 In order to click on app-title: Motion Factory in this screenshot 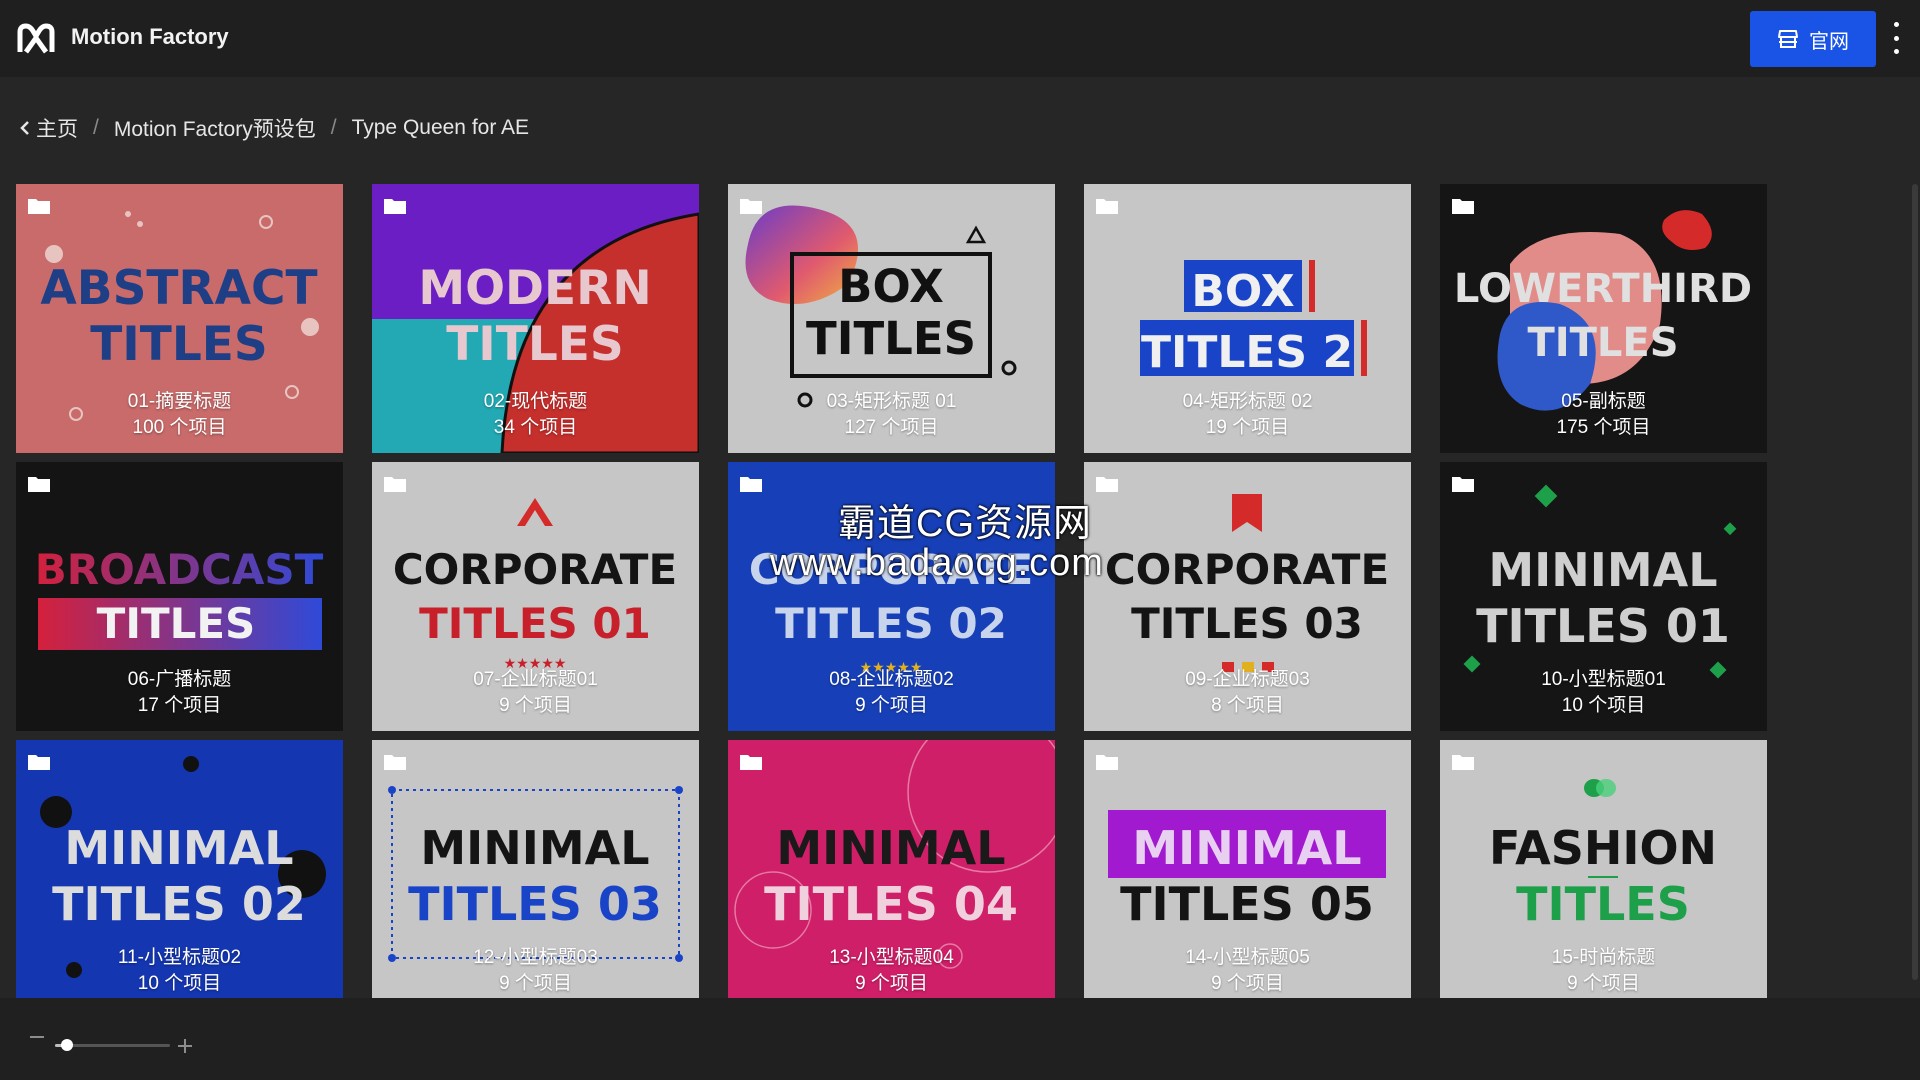, I will do `click(150, 36)`.